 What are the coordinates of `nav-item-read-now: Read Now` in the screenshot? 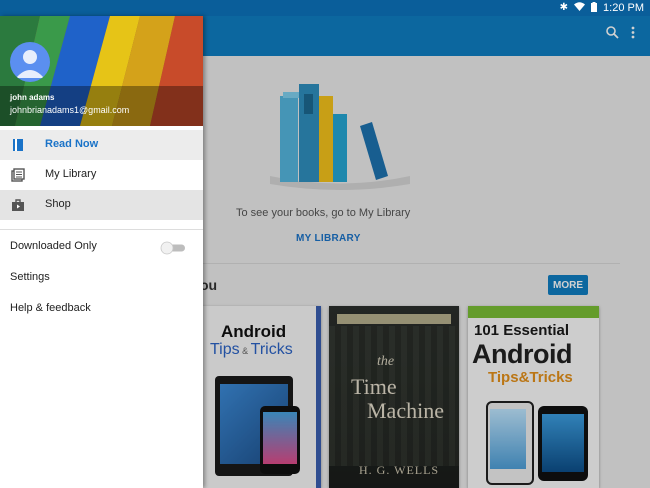 It's located at (101, 145).